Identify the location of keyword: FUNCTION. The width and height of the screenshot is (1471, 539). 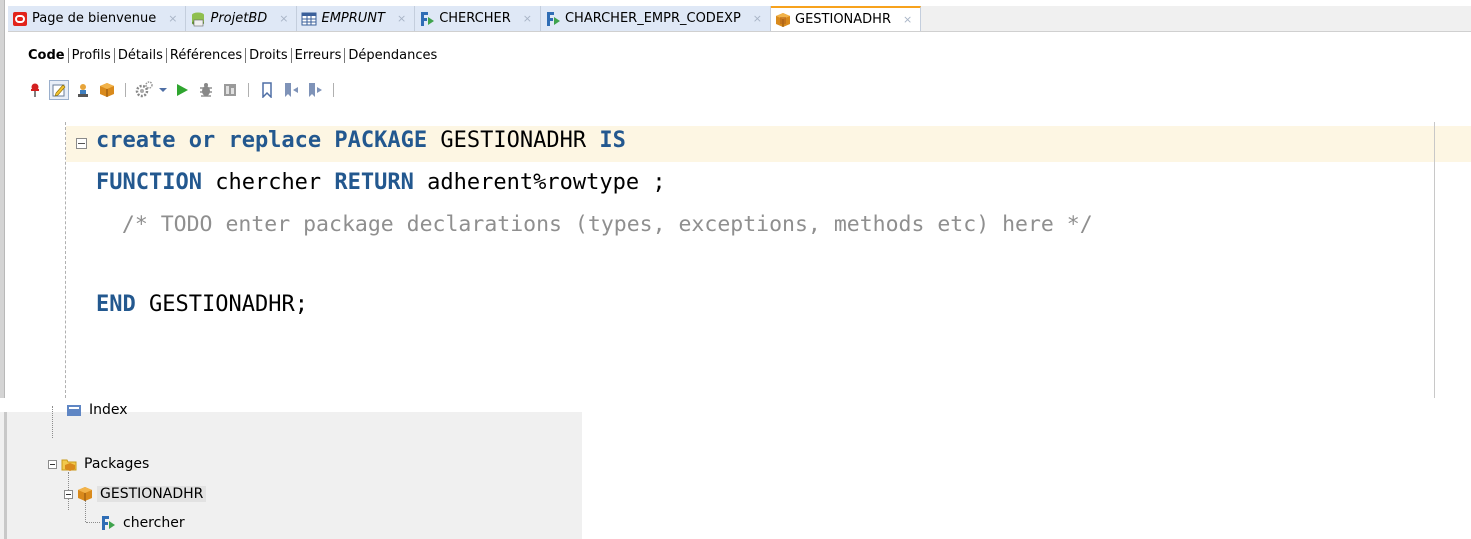
(149, 182).